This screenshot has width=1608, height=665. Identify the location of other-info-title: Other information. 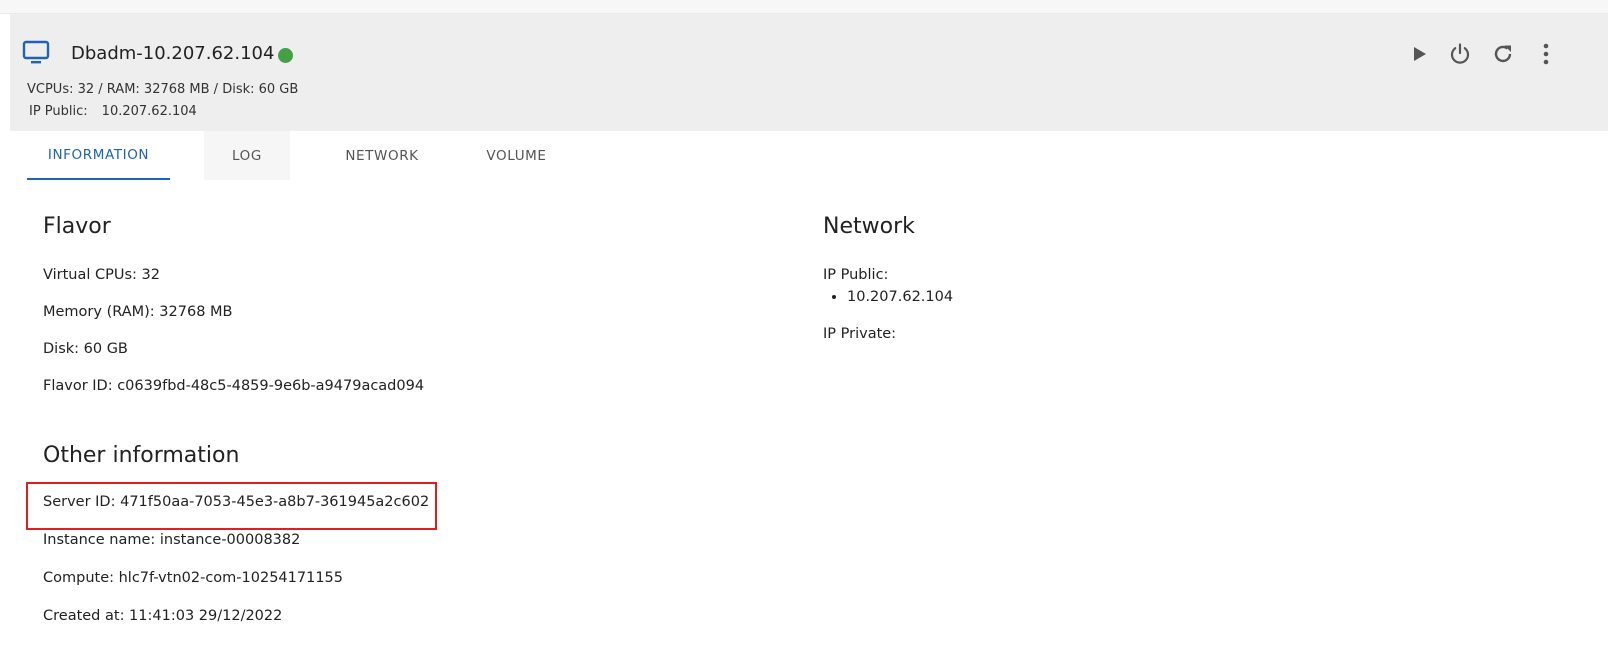
(141, 455).